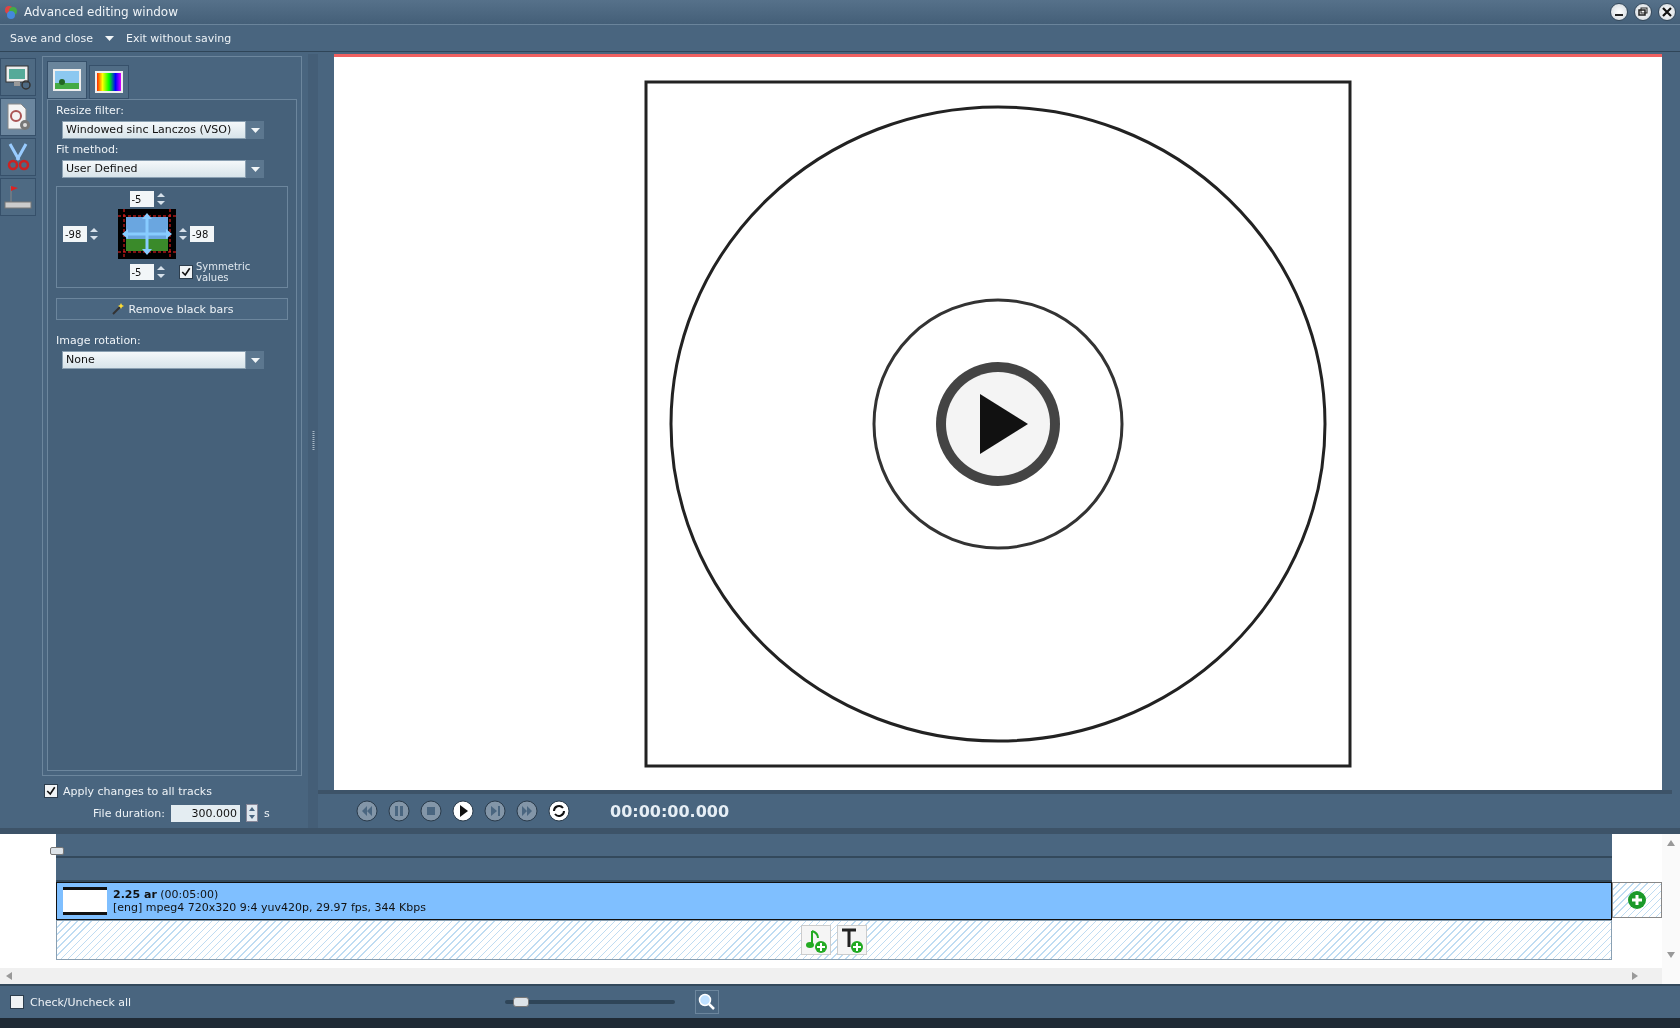  I want to click on monitor-icon, so click(18, 77).